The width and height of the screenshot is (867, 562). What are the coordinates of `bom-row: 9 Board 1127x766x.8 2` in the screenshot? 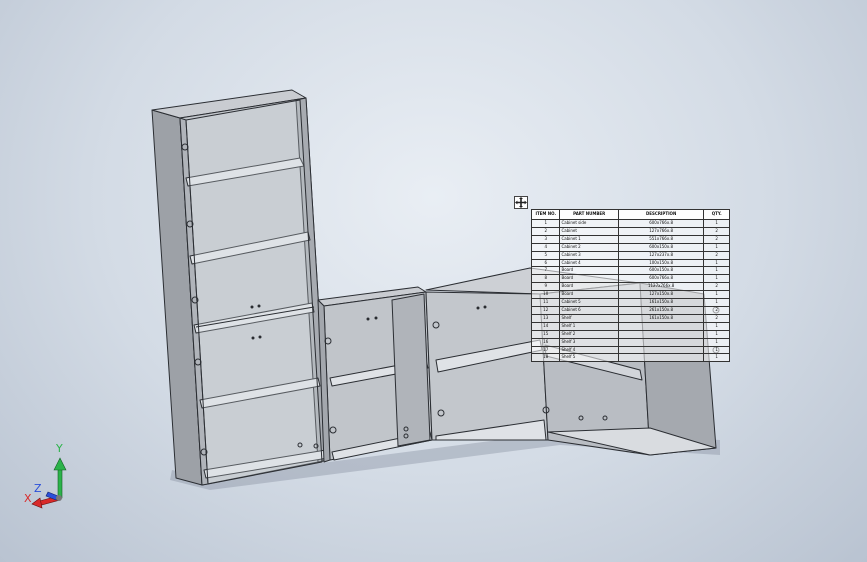 It's located at (630, 287).